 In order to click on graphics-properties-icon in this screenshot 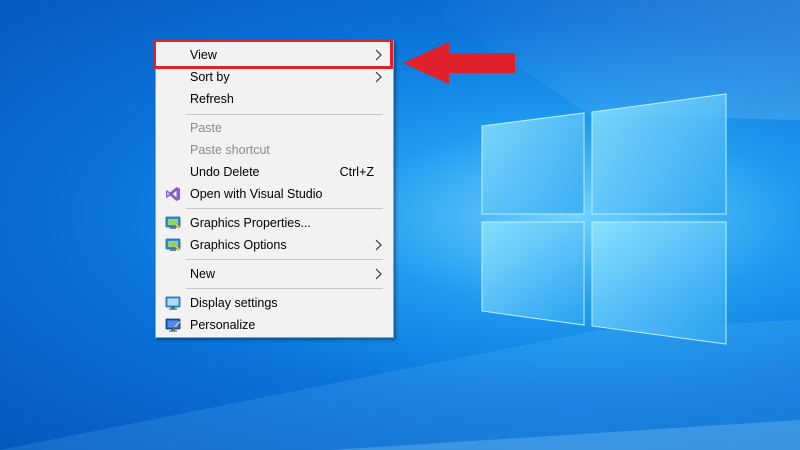, I will do `click(173, 222)`.